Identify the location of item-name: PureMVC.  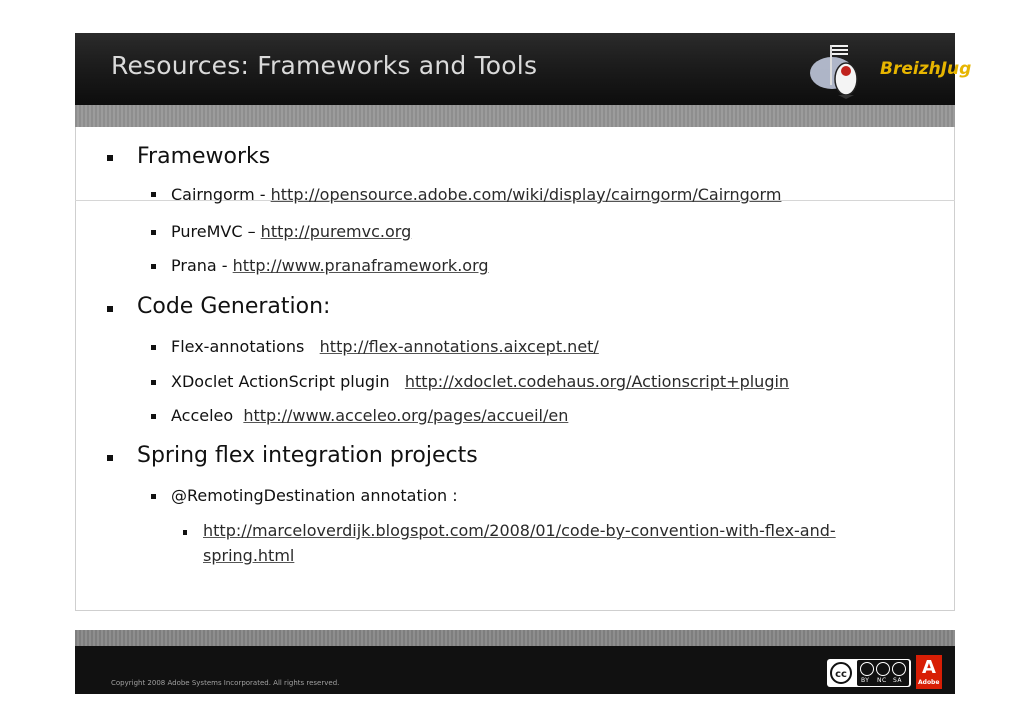
(207, 231).